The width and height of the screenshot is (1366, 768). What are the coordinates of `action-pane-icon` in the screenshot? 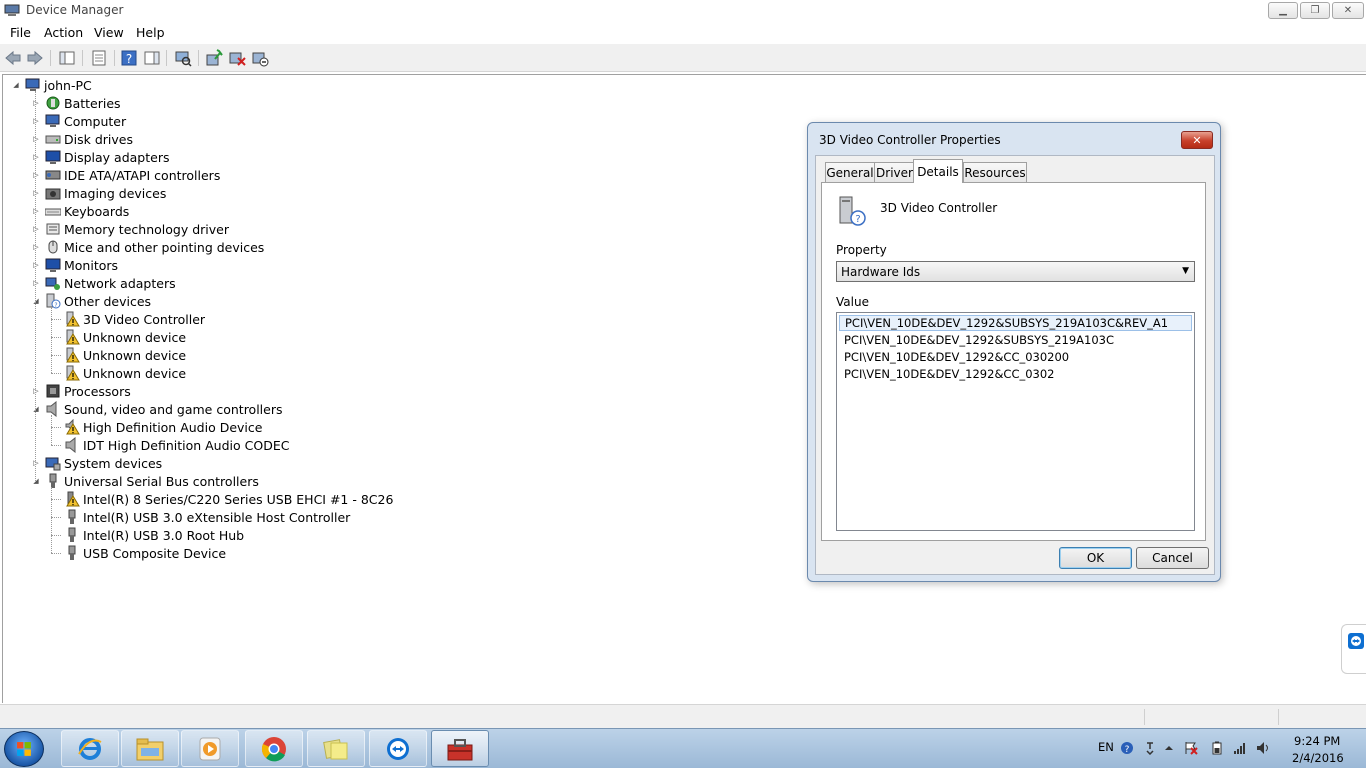 It's located at (152, 58).